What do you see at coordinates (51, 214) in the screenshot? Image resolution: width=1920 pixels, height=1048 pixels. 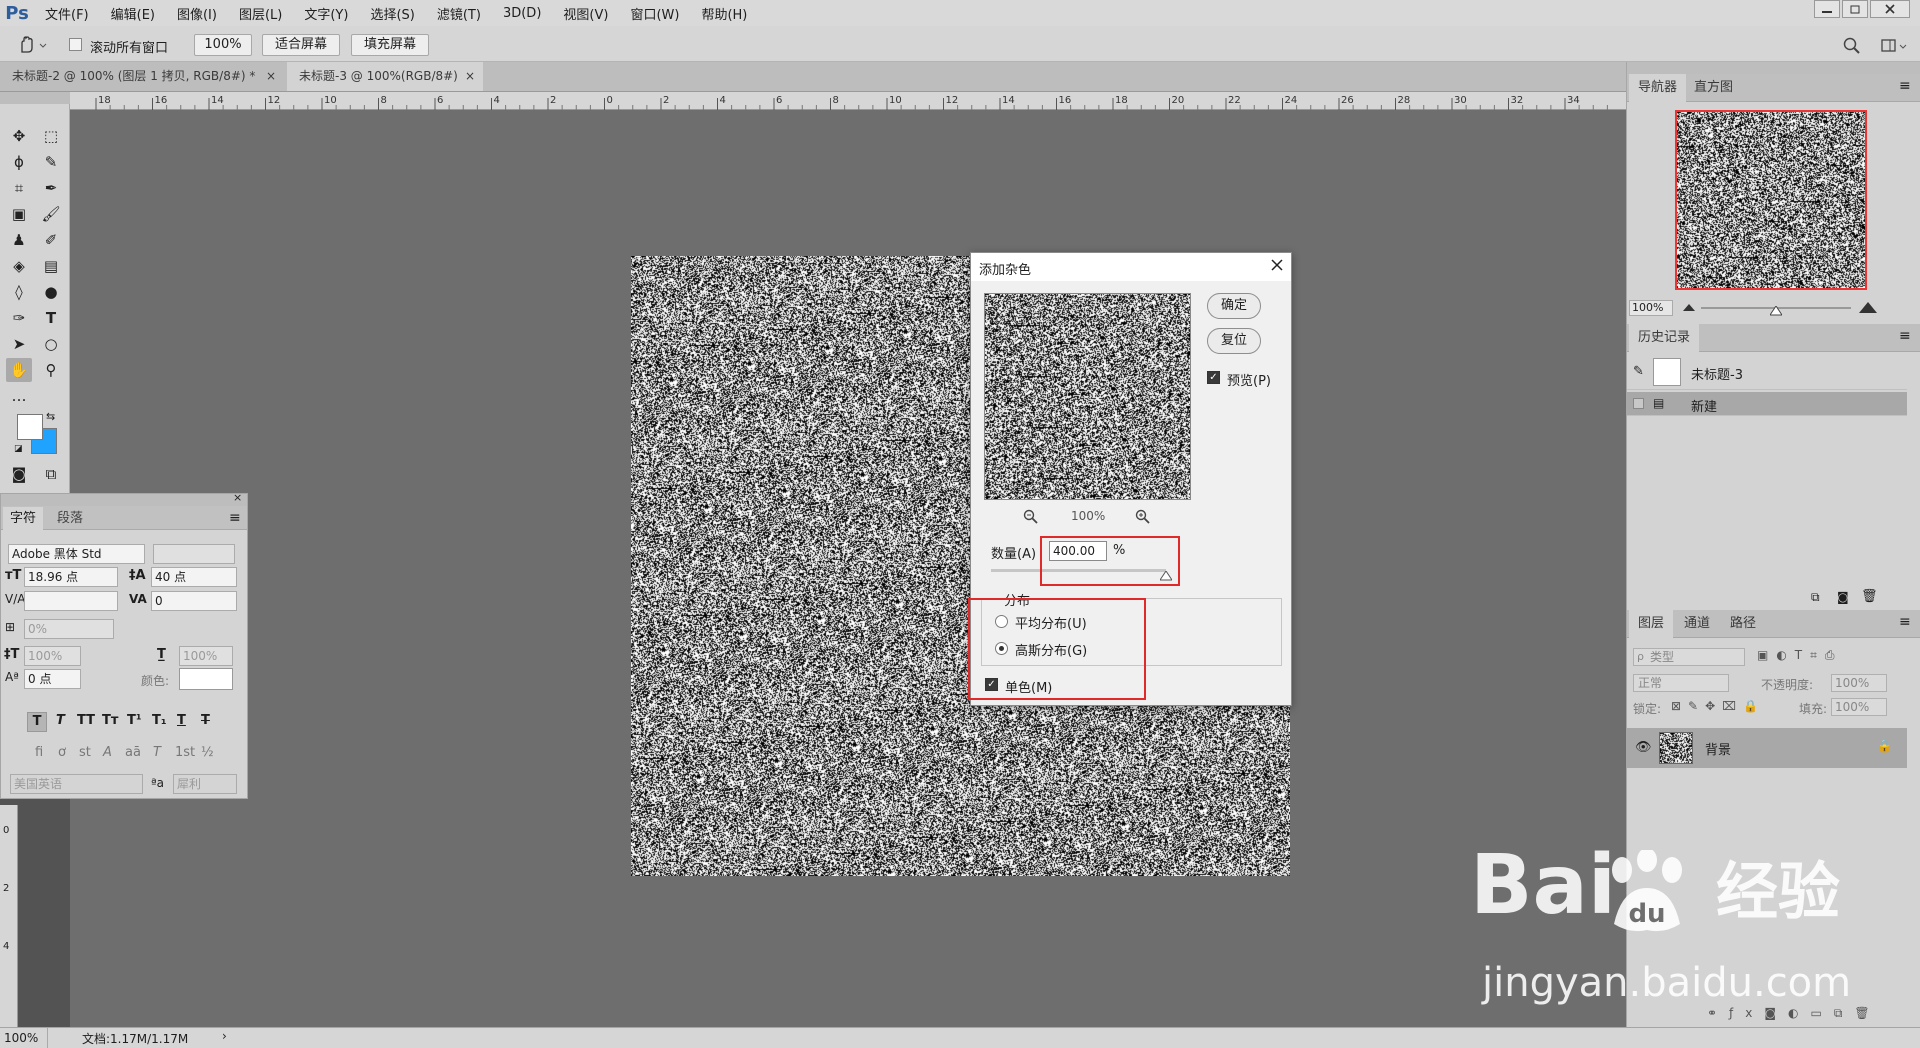 I see `brush-tool-icon: 🖌` at bounding box center [51, 214].